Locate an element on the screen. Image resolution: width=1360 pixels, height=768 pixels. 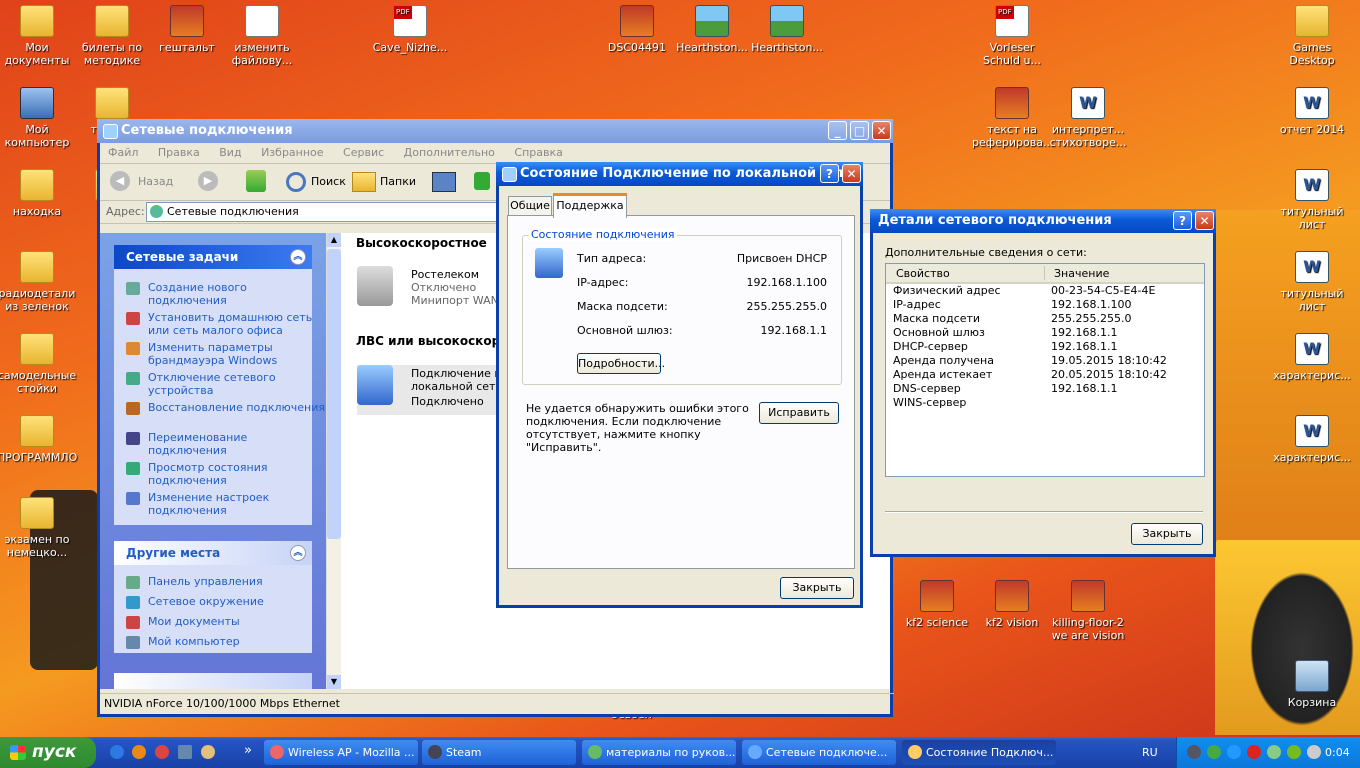
desktop-icon: радиодетали из зеленок is located at coordinates (38, 282).